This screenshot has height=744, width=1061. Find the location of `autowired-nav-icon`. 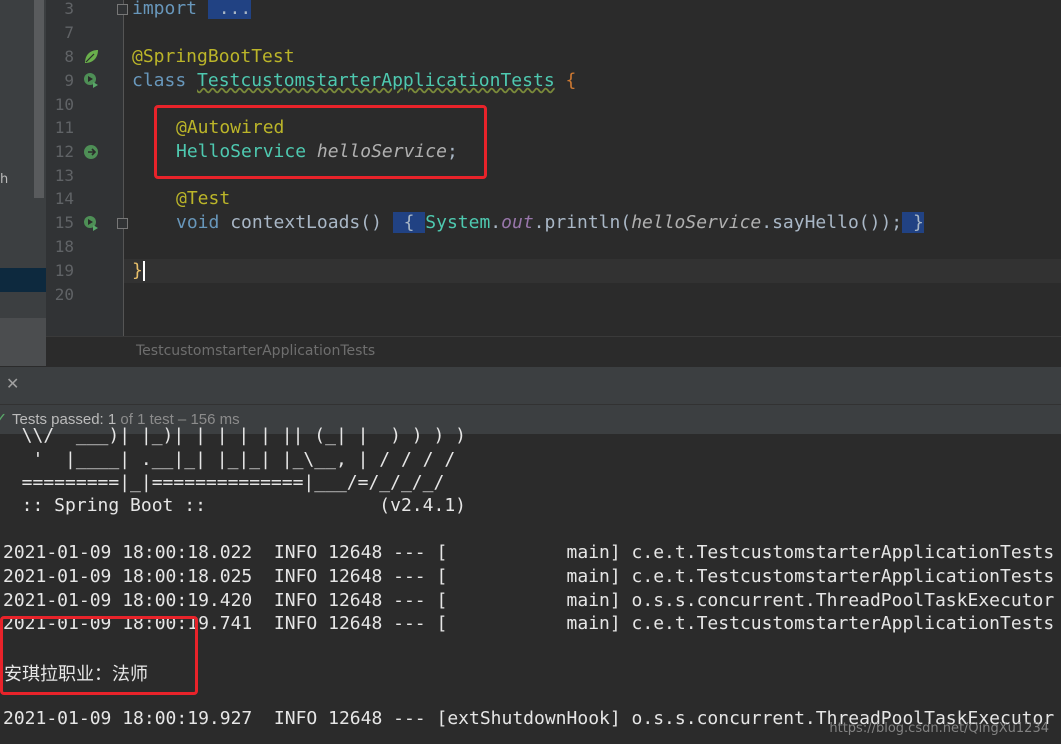

autowired-nav-icon is located at coordinates (91, 152).